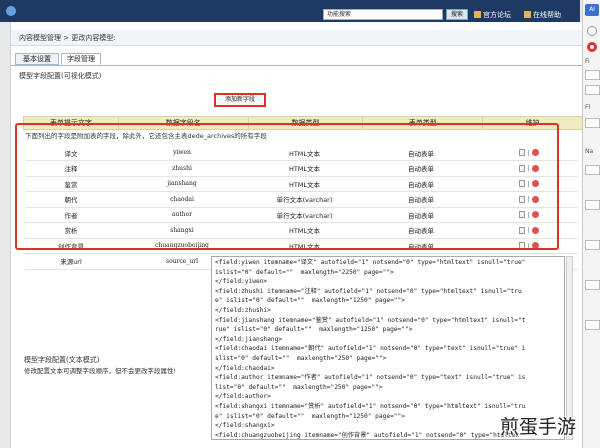 The height and width of the screenshot is (448, 600). Describe the element at coordinates (588, 107) in the screenshot. I see `sidebar-label-fl: Fl` at that location.